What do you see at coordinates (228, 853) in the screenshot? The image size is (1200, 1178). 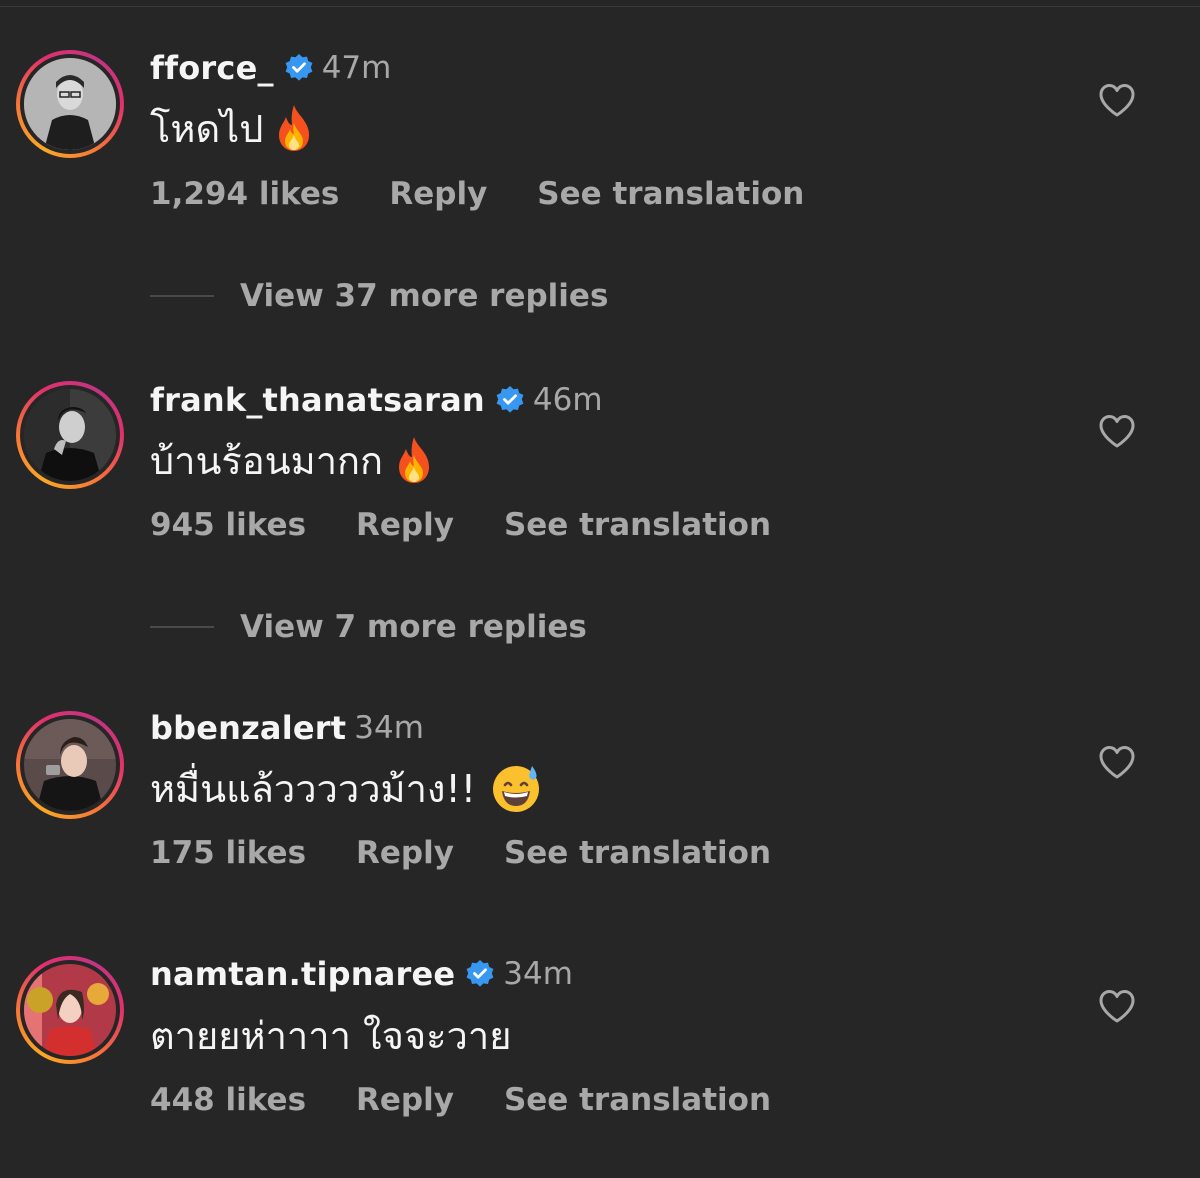 I see `likes-count: 175 likes` at bounding box center [228, 853].